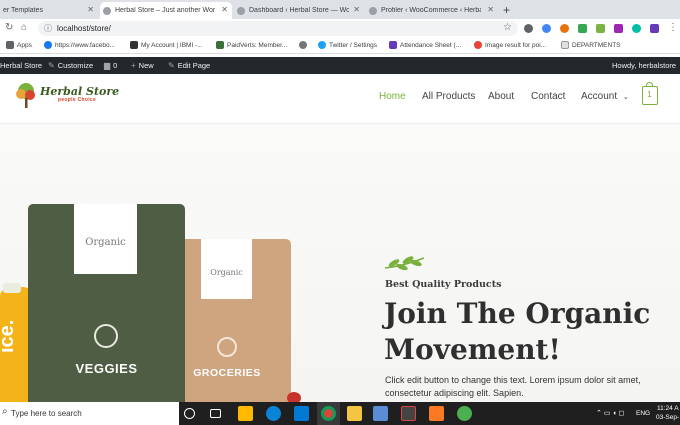 The width and height of the screenshot is (680, 425). I want to click on file-explorer-icon, so click(354, 413).